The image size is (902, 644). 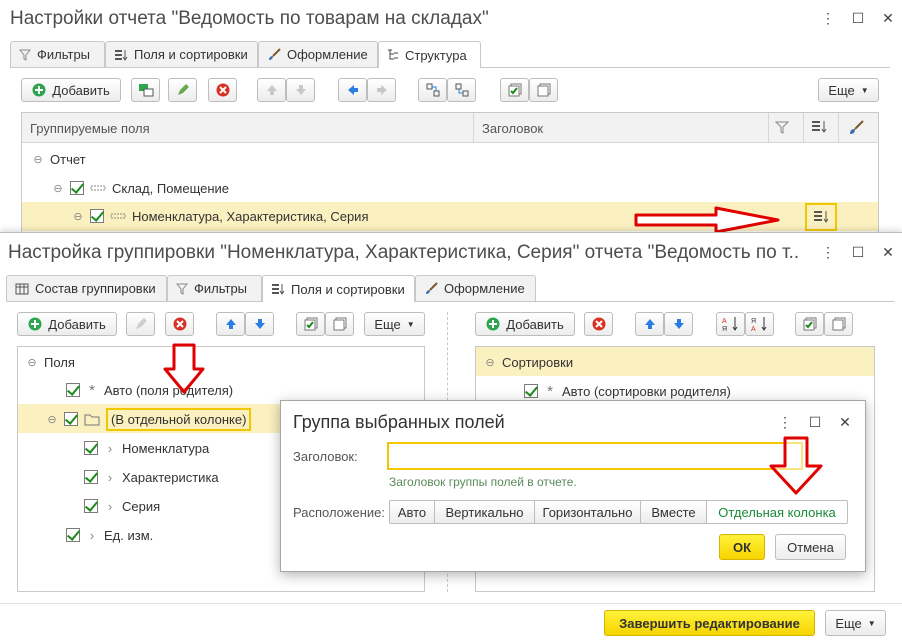 What do you see at coordinates (220, 216) in the screenshot?
I see `tree-row-nomenclature: ⊖ Номенклатура, Характеристика, Серия` at bounding box center [220, 216].